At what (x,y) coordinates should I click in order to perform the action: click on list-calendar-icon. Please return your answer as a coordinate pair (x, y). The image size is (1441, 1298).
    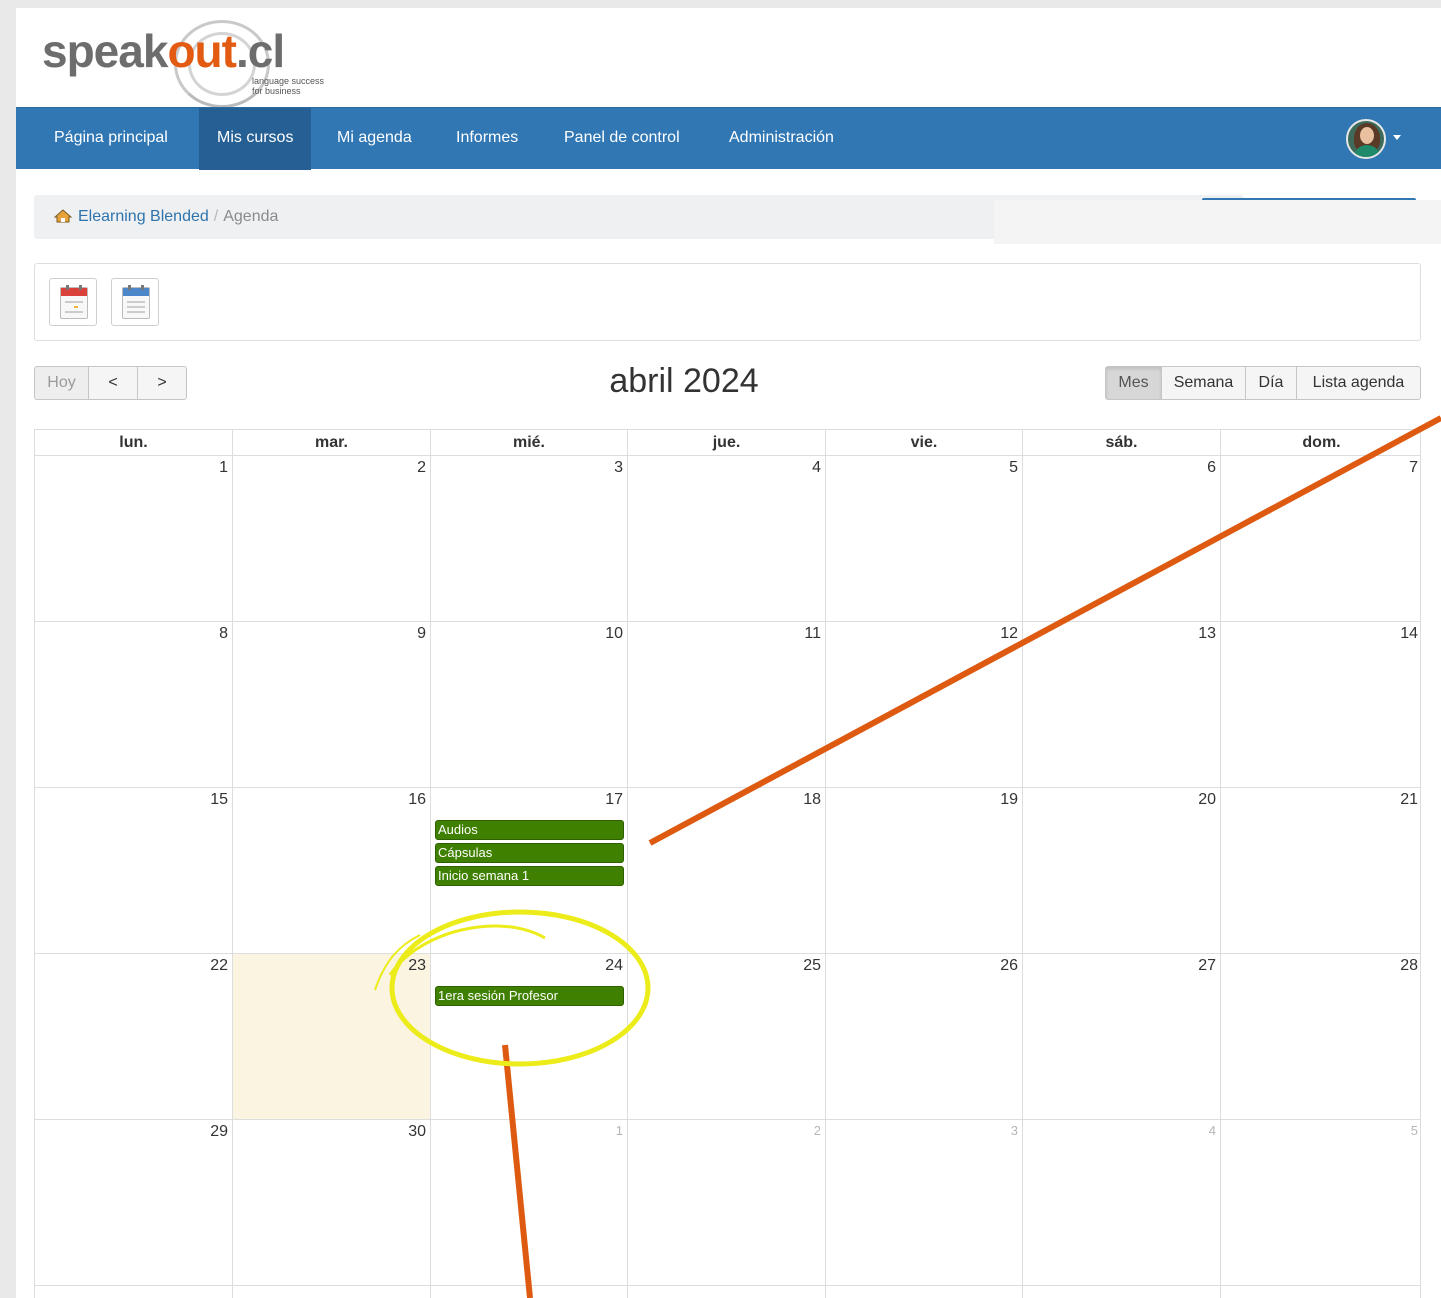
    Looking at the image, I should click on (135, 302).